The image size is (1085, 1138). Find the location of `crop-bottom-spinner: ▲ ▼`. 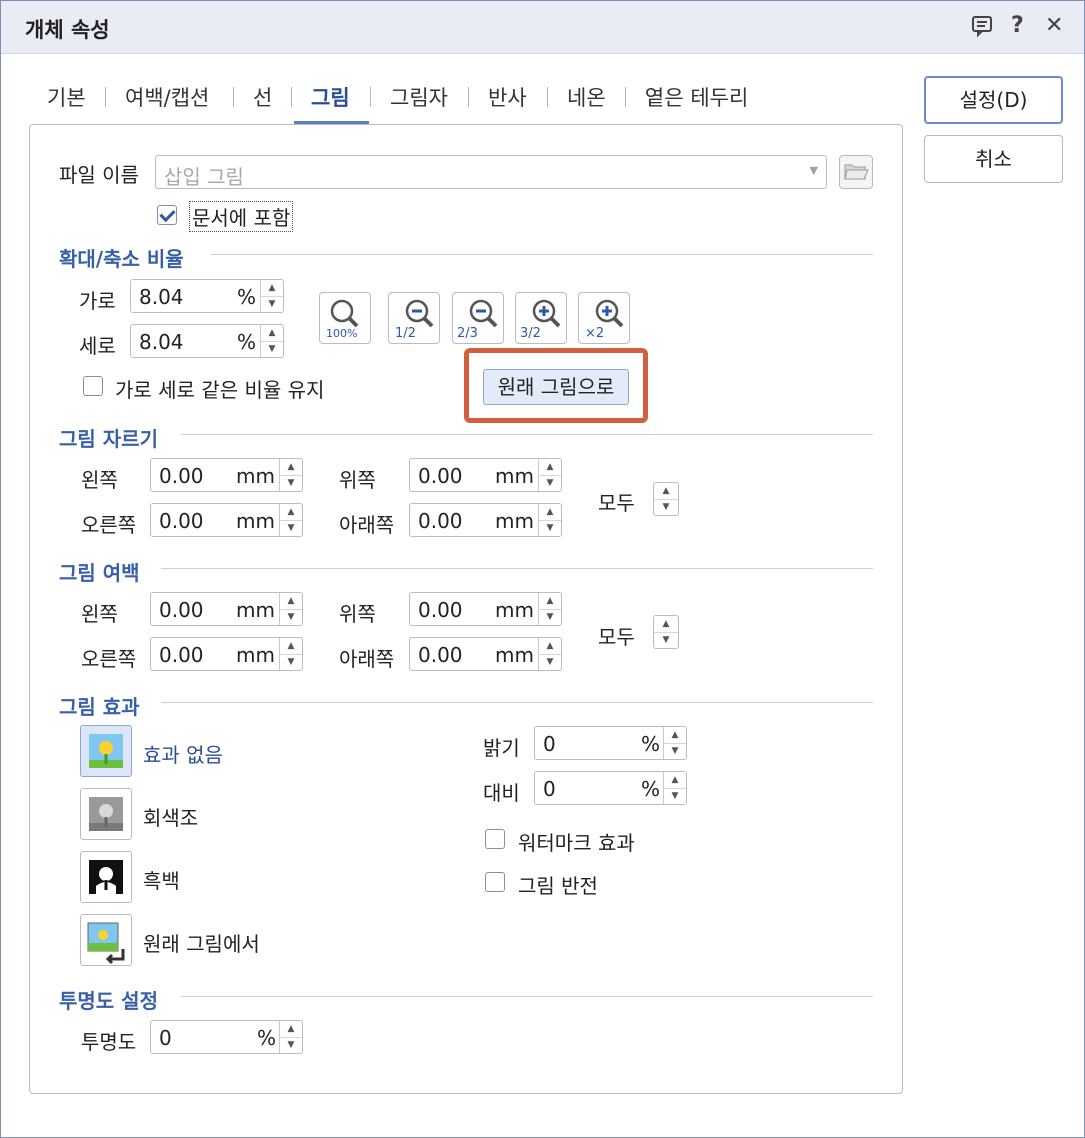

crop-bottom-spinner: ▲ ▼ is located at coordinates (549, 520).